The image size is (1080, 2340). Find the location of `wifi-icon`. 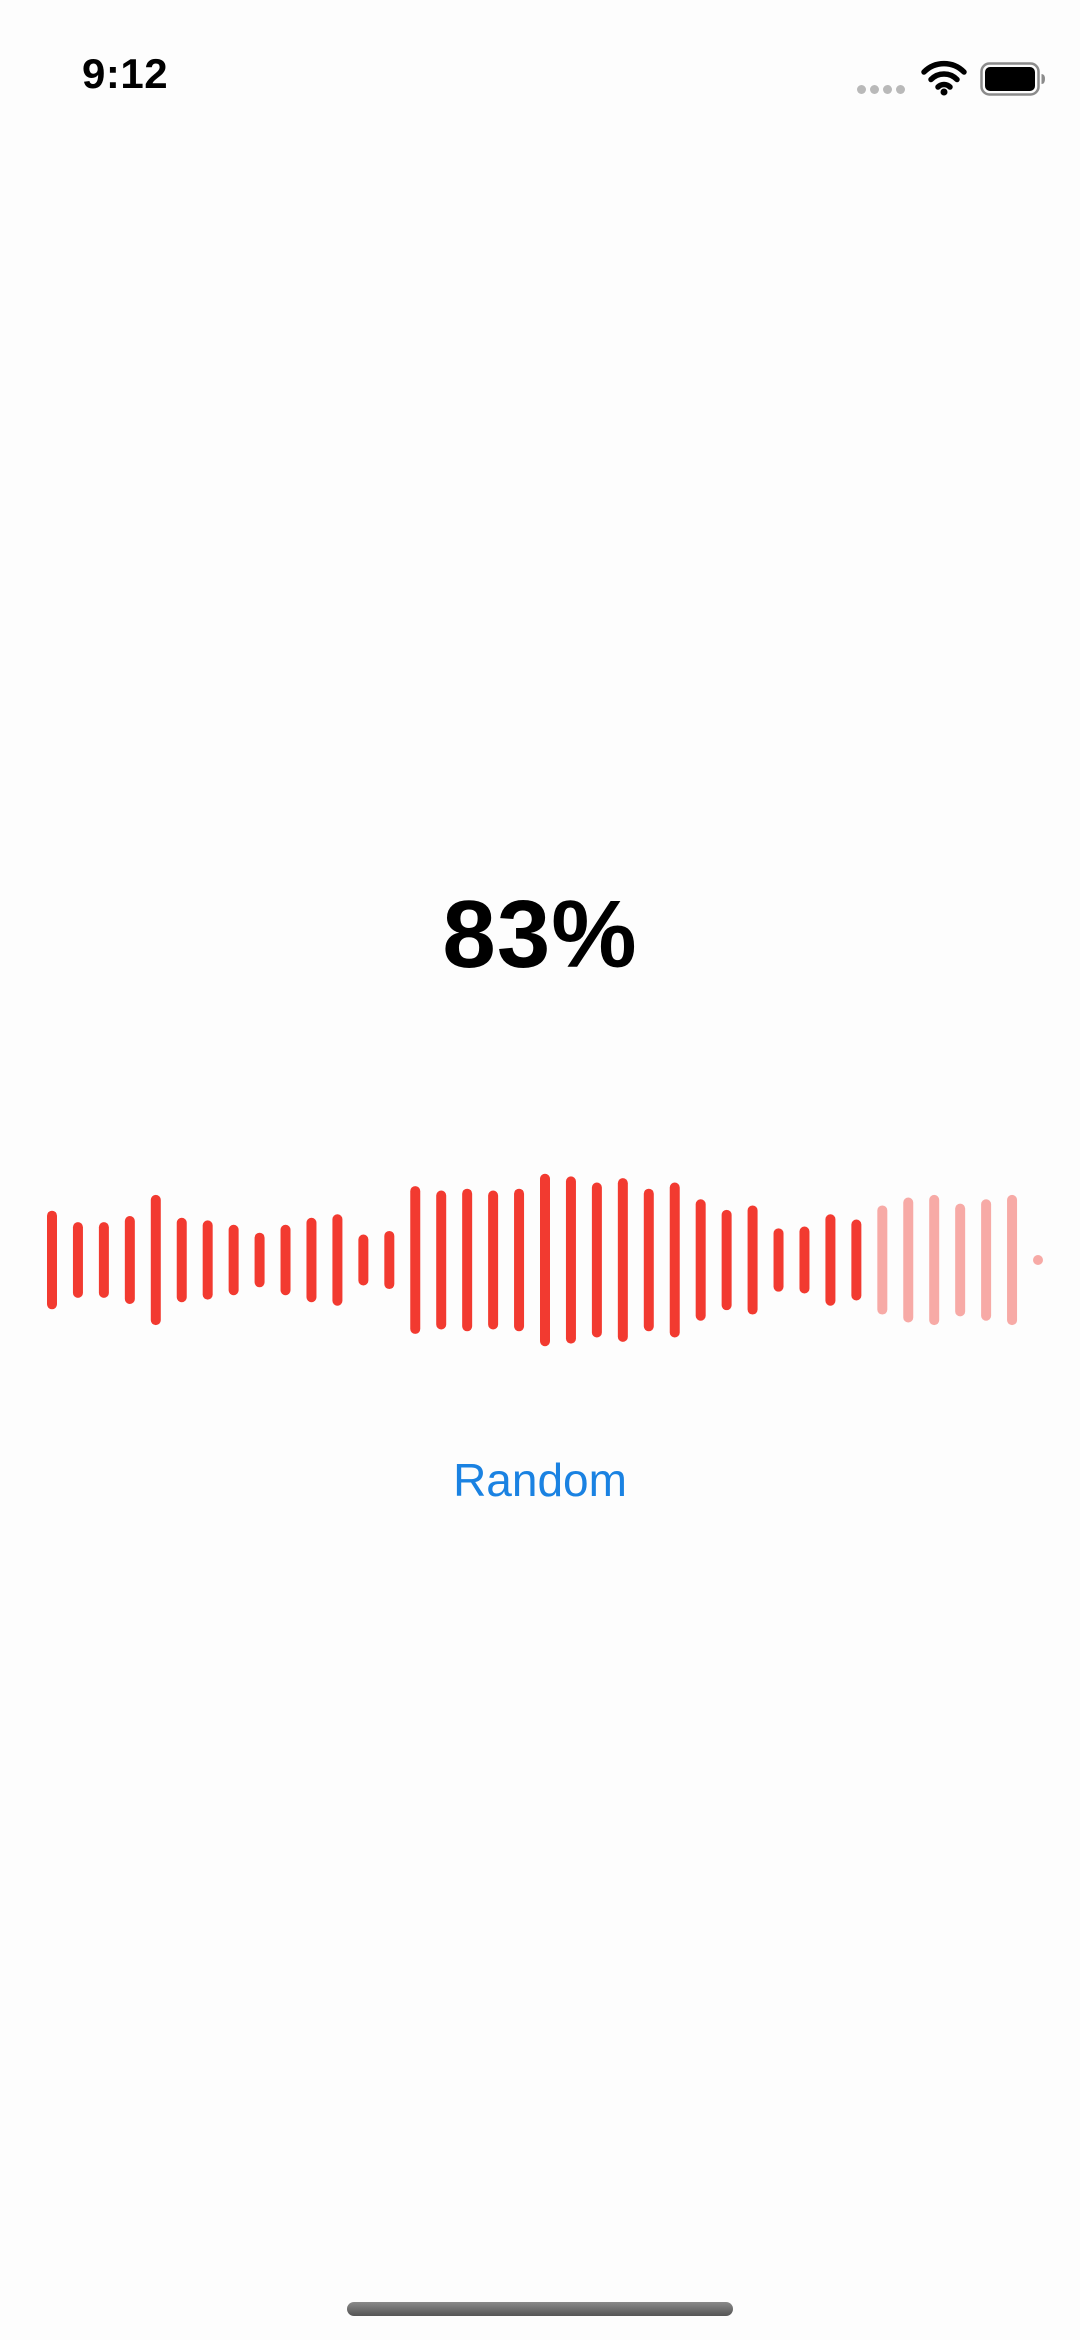

wifi-icon is located at coordinates (944, 78).